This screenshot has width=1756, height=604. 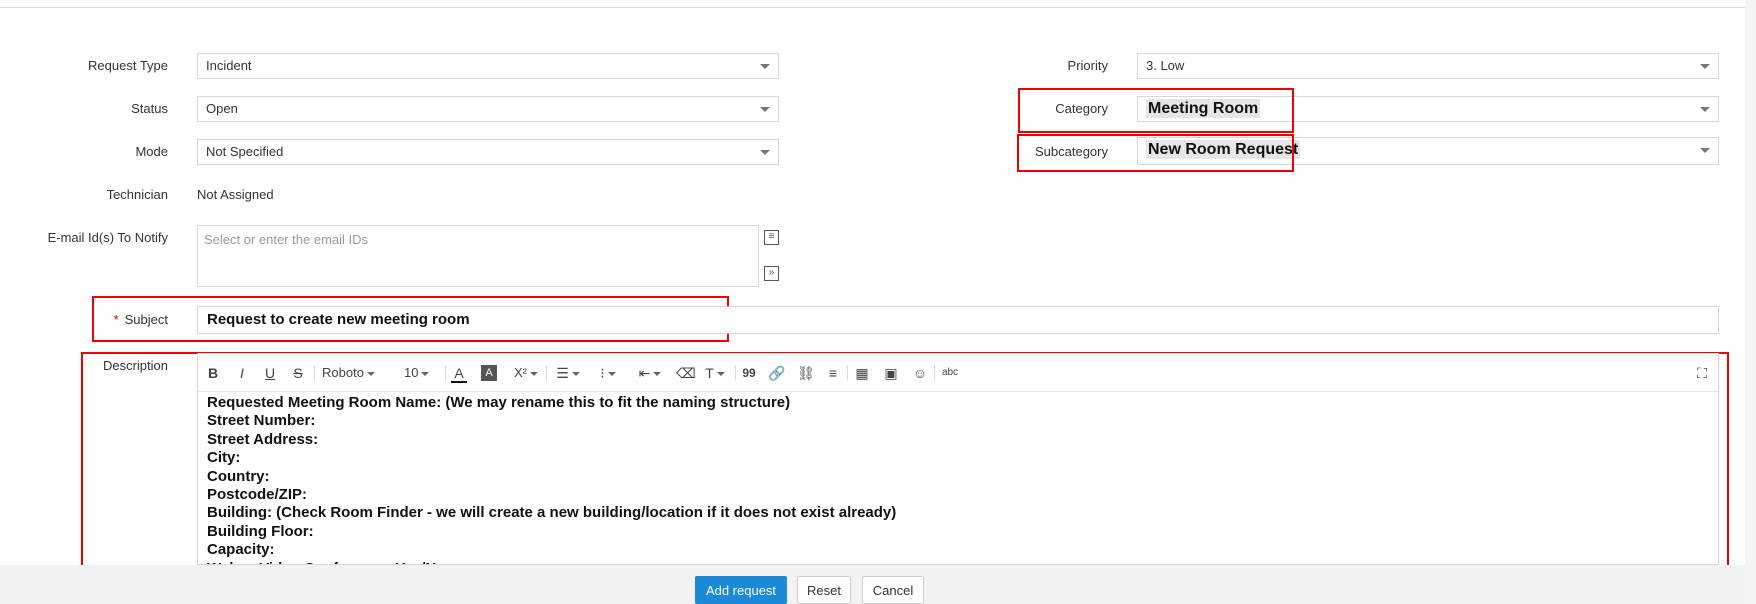 What do you see at coordinates (245, 151) in the screenshot?
I see `mode-value: Not Specified` at bounding box center [245, 151].